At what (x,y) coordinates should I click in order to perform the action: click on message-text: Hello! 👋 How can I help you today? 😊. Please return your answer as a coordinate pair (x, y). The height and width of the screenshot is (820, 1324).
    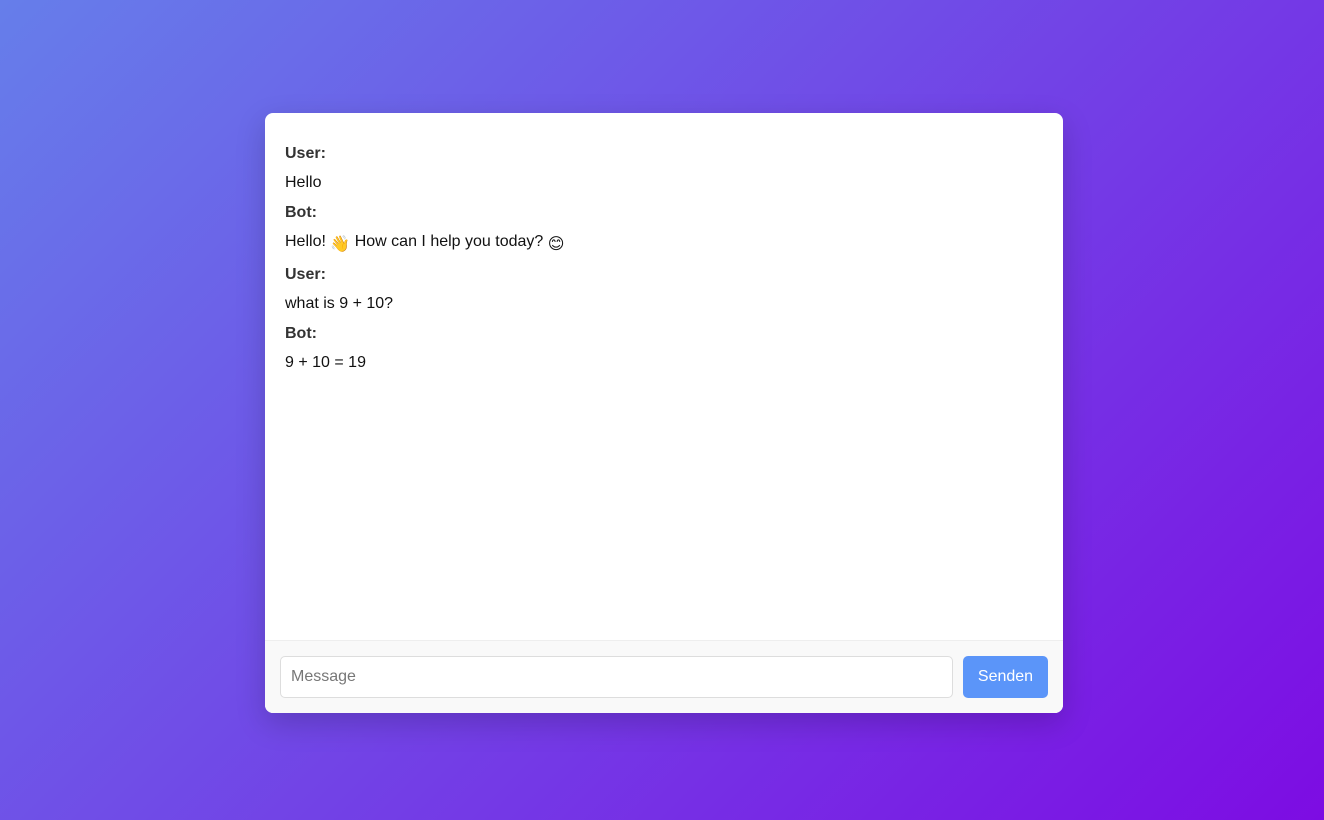
    Looking at the image, I should click on (664, 243).